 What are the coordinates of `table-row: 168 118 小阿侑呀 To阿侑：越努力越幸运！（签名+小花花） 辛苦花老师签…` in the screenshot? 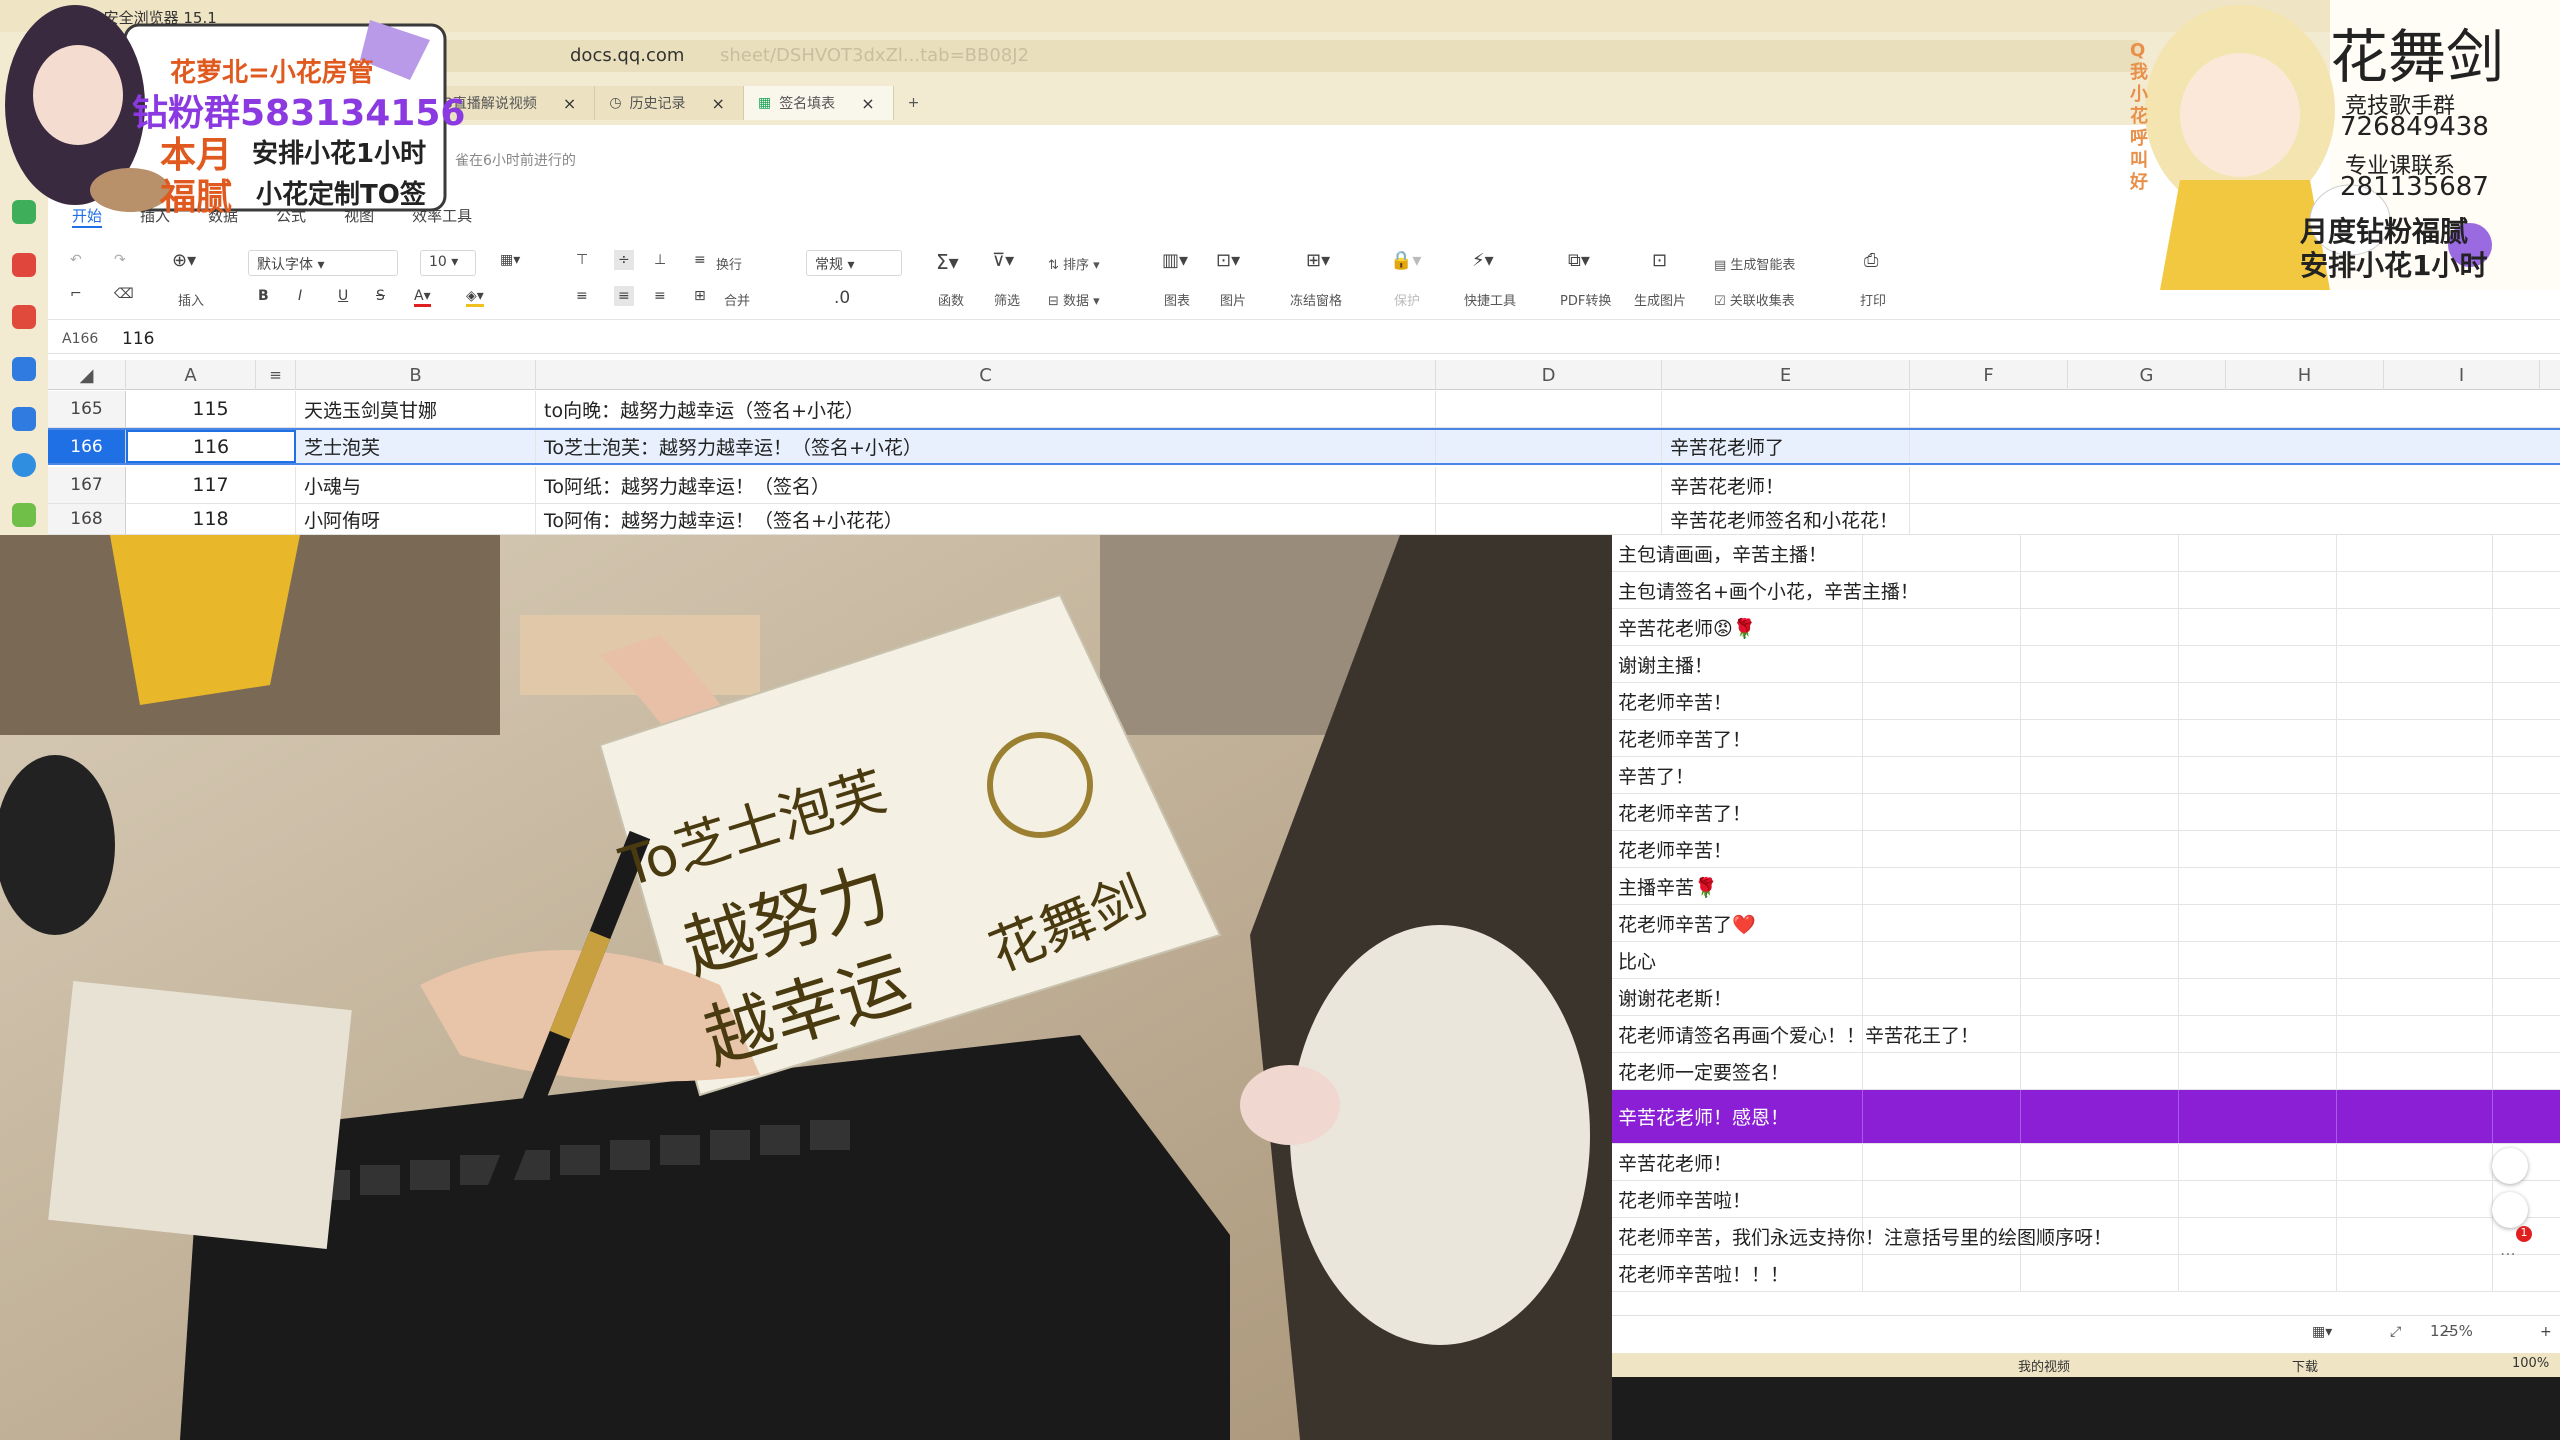 It's located at (1304, 519).